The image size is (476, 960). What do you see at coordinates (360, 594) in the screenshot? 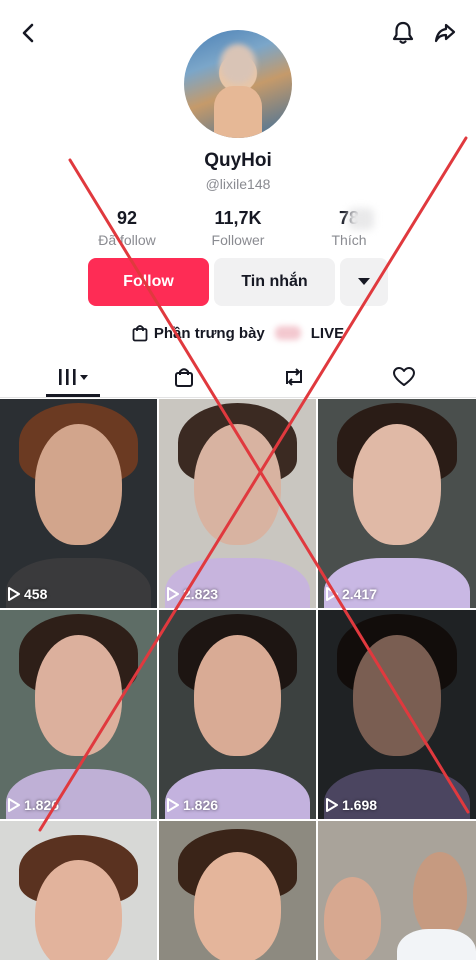
I see `view-count-label: 2.417` at bounding box center [360, 594].